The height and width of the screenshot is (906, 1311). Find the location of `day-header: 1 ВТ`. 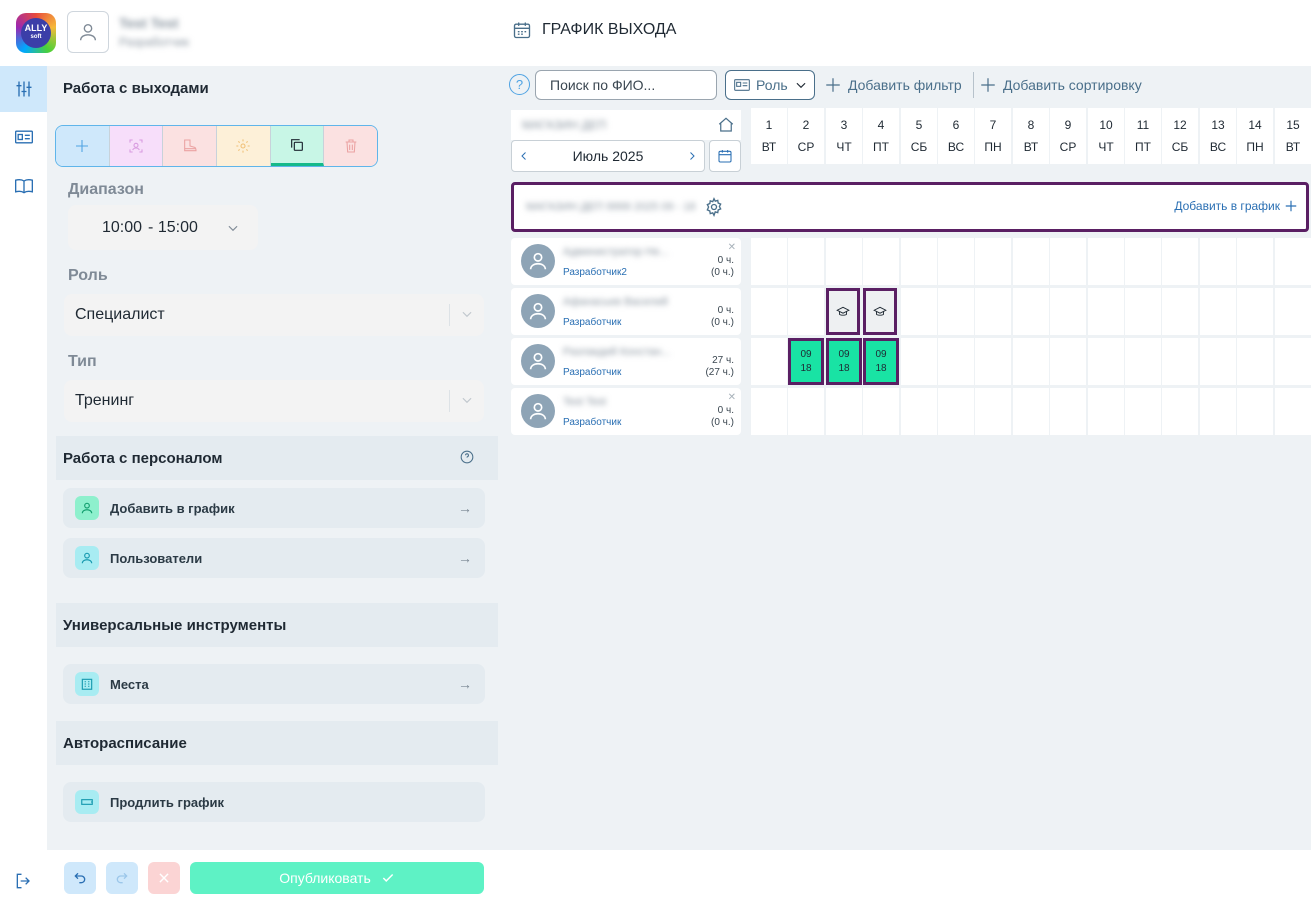

day-header: 1 ВТ is located at coordinates (769, 136).